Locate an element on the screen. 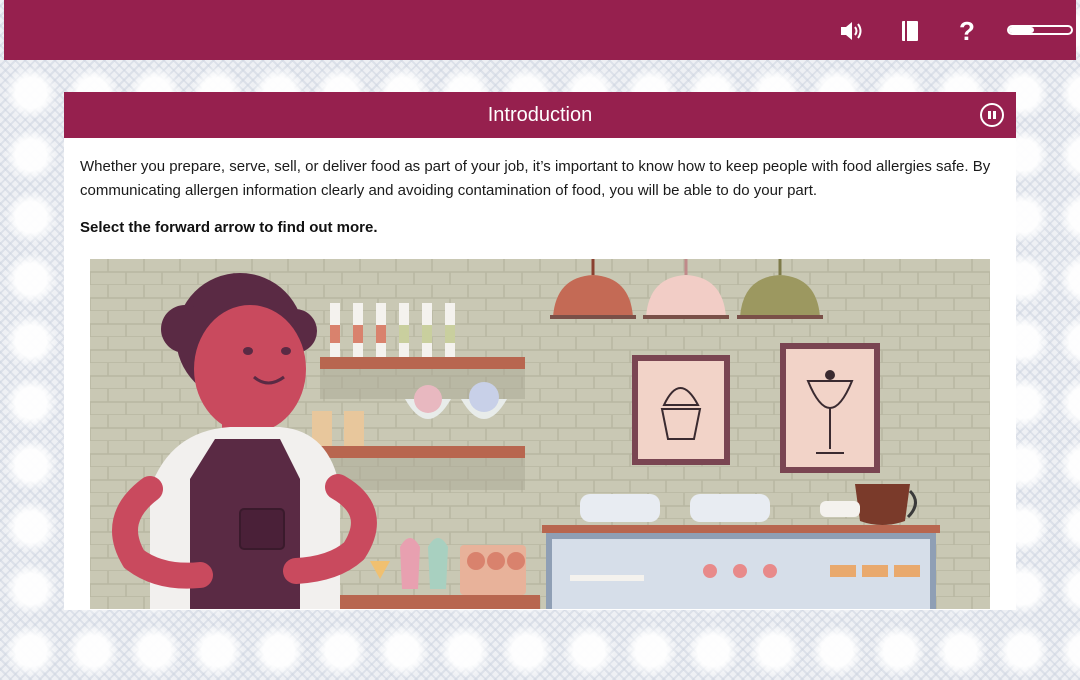 This screenshot has height=680, width=1080. page-title: Introduction is located at coordinates (540, 115).